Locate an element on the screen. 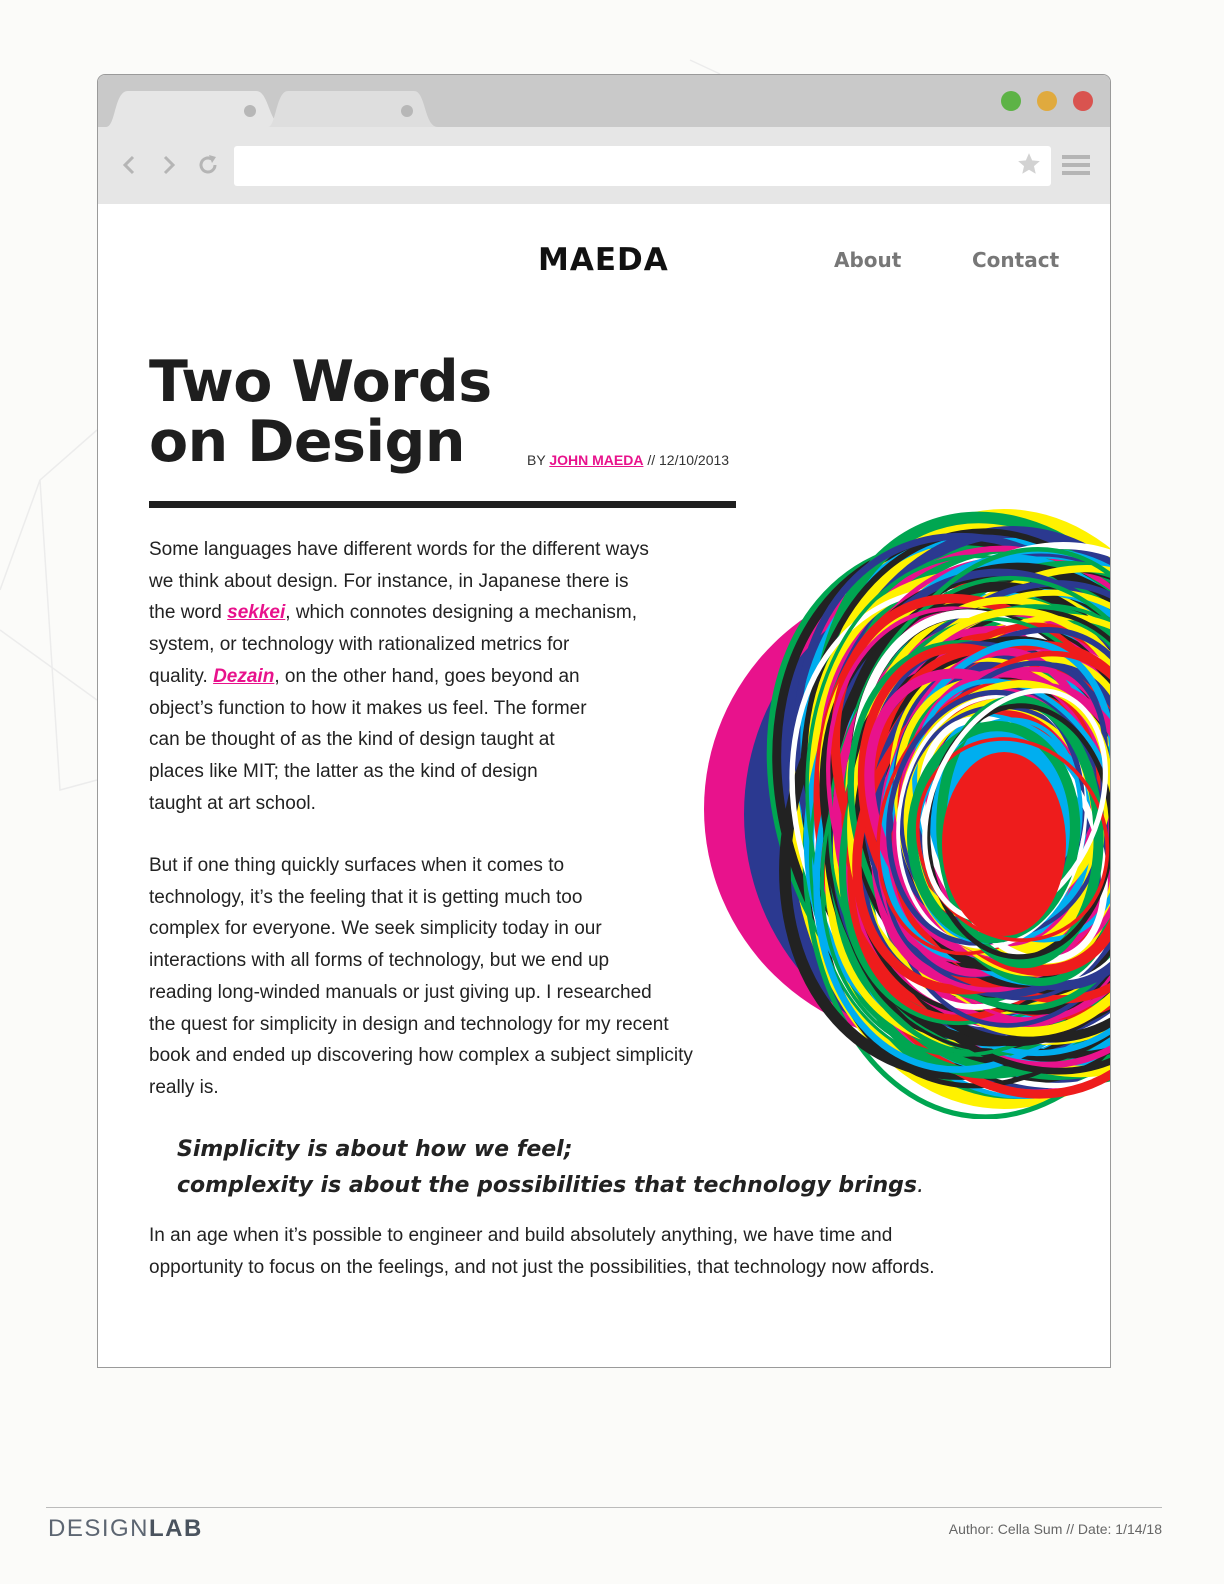  star-icon is located at coordinates (1029, 164).